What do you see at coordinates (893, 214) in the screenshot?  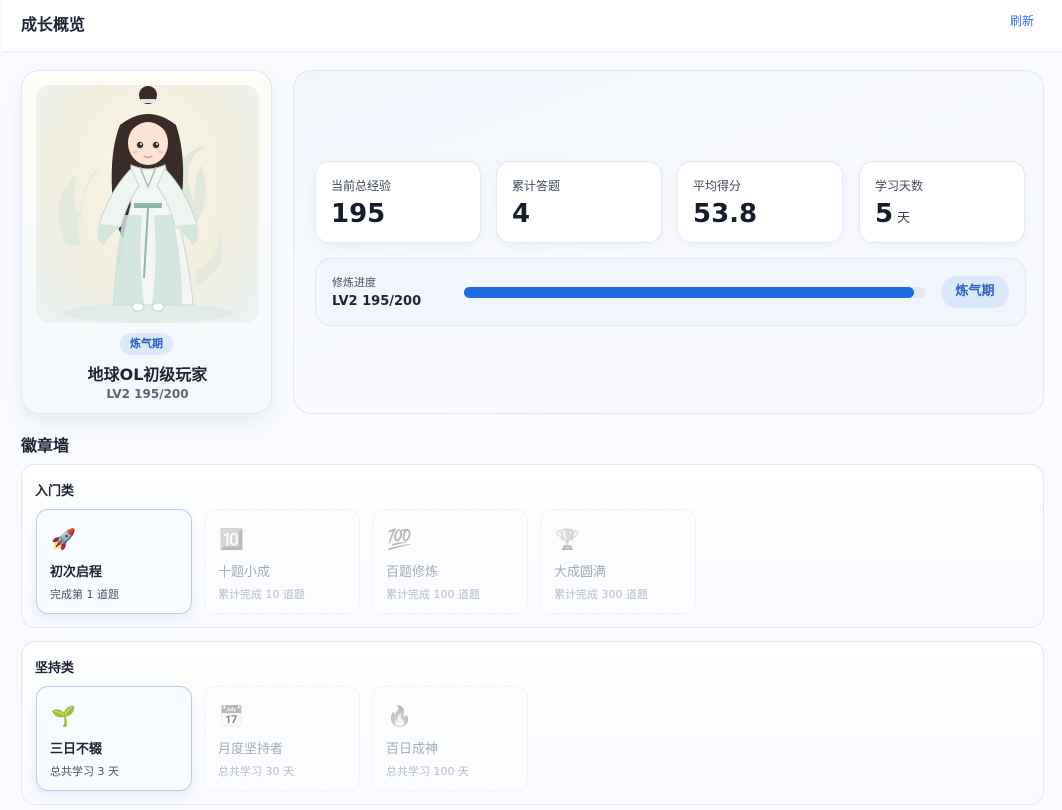 I see `stat-value: 5天` at bounding box center [893, 214].